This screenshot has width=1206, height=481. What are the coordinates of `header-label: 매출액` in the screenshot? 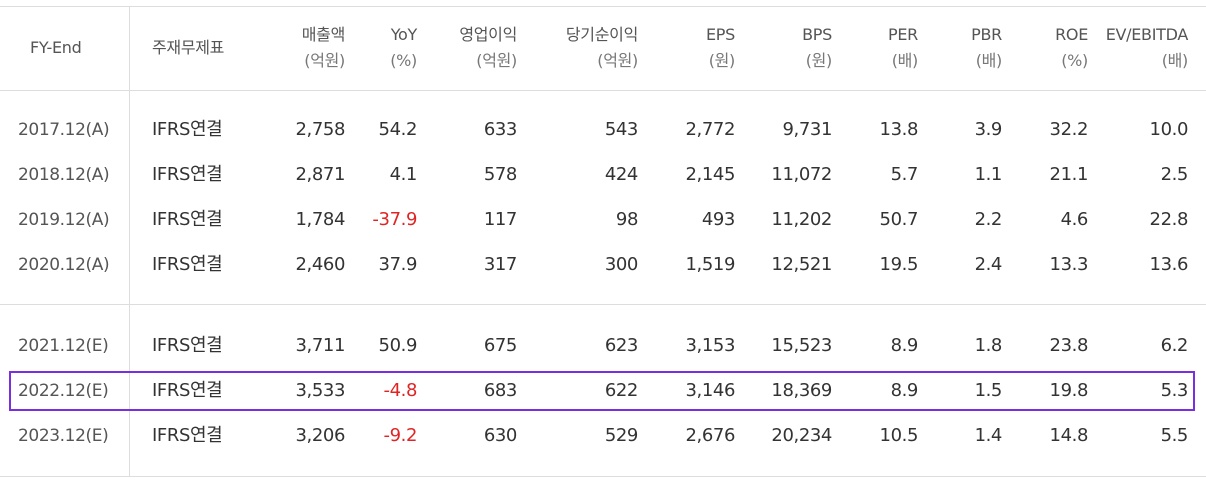 It's located at (323, 34).